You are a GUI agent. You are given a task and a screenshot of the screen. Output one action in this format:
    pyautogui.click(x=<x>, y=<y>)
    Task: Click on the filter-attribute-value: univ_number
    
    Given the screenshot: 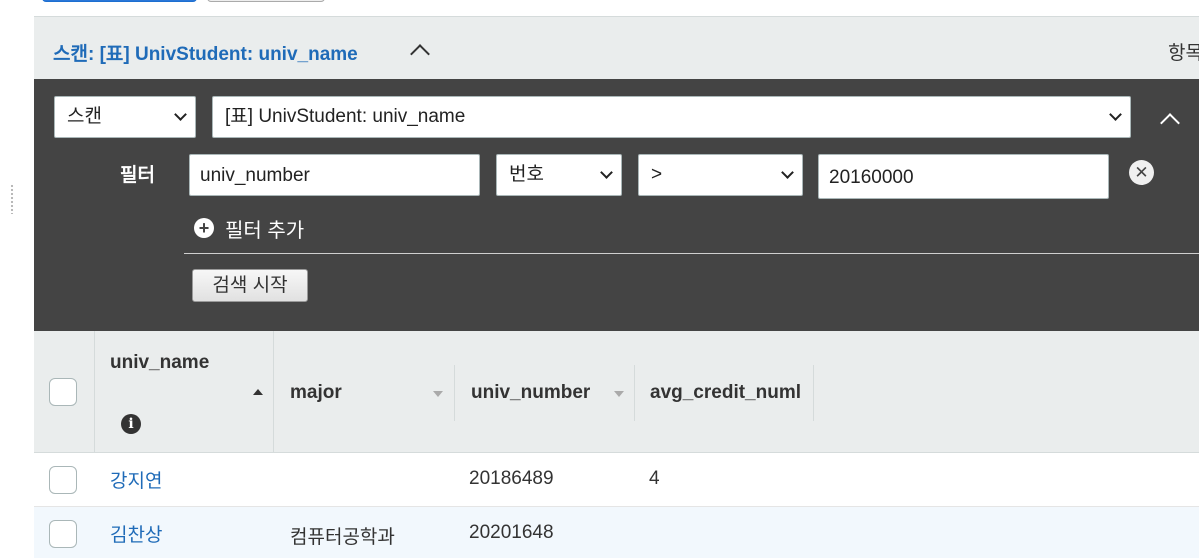 What is the action you would take?
    pyautogui.click(x=255, y=175)
    